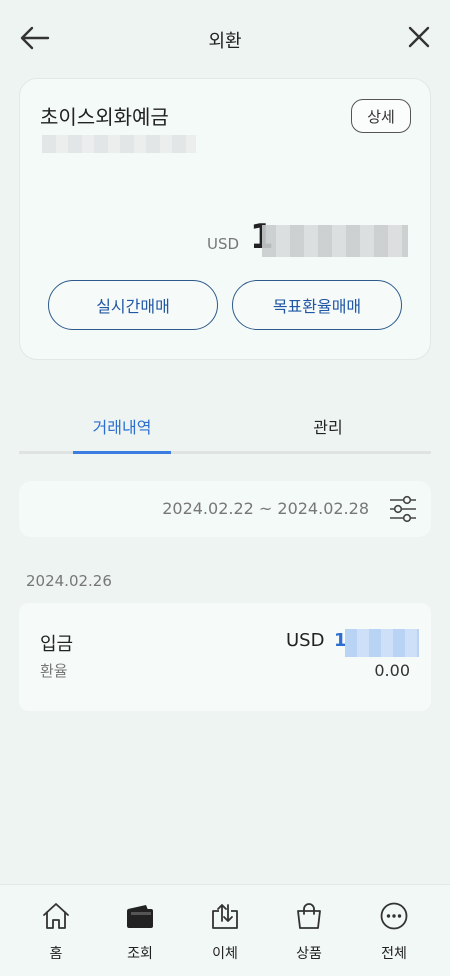  I want to click on tab-history: 거래내역, so click(122, 426).